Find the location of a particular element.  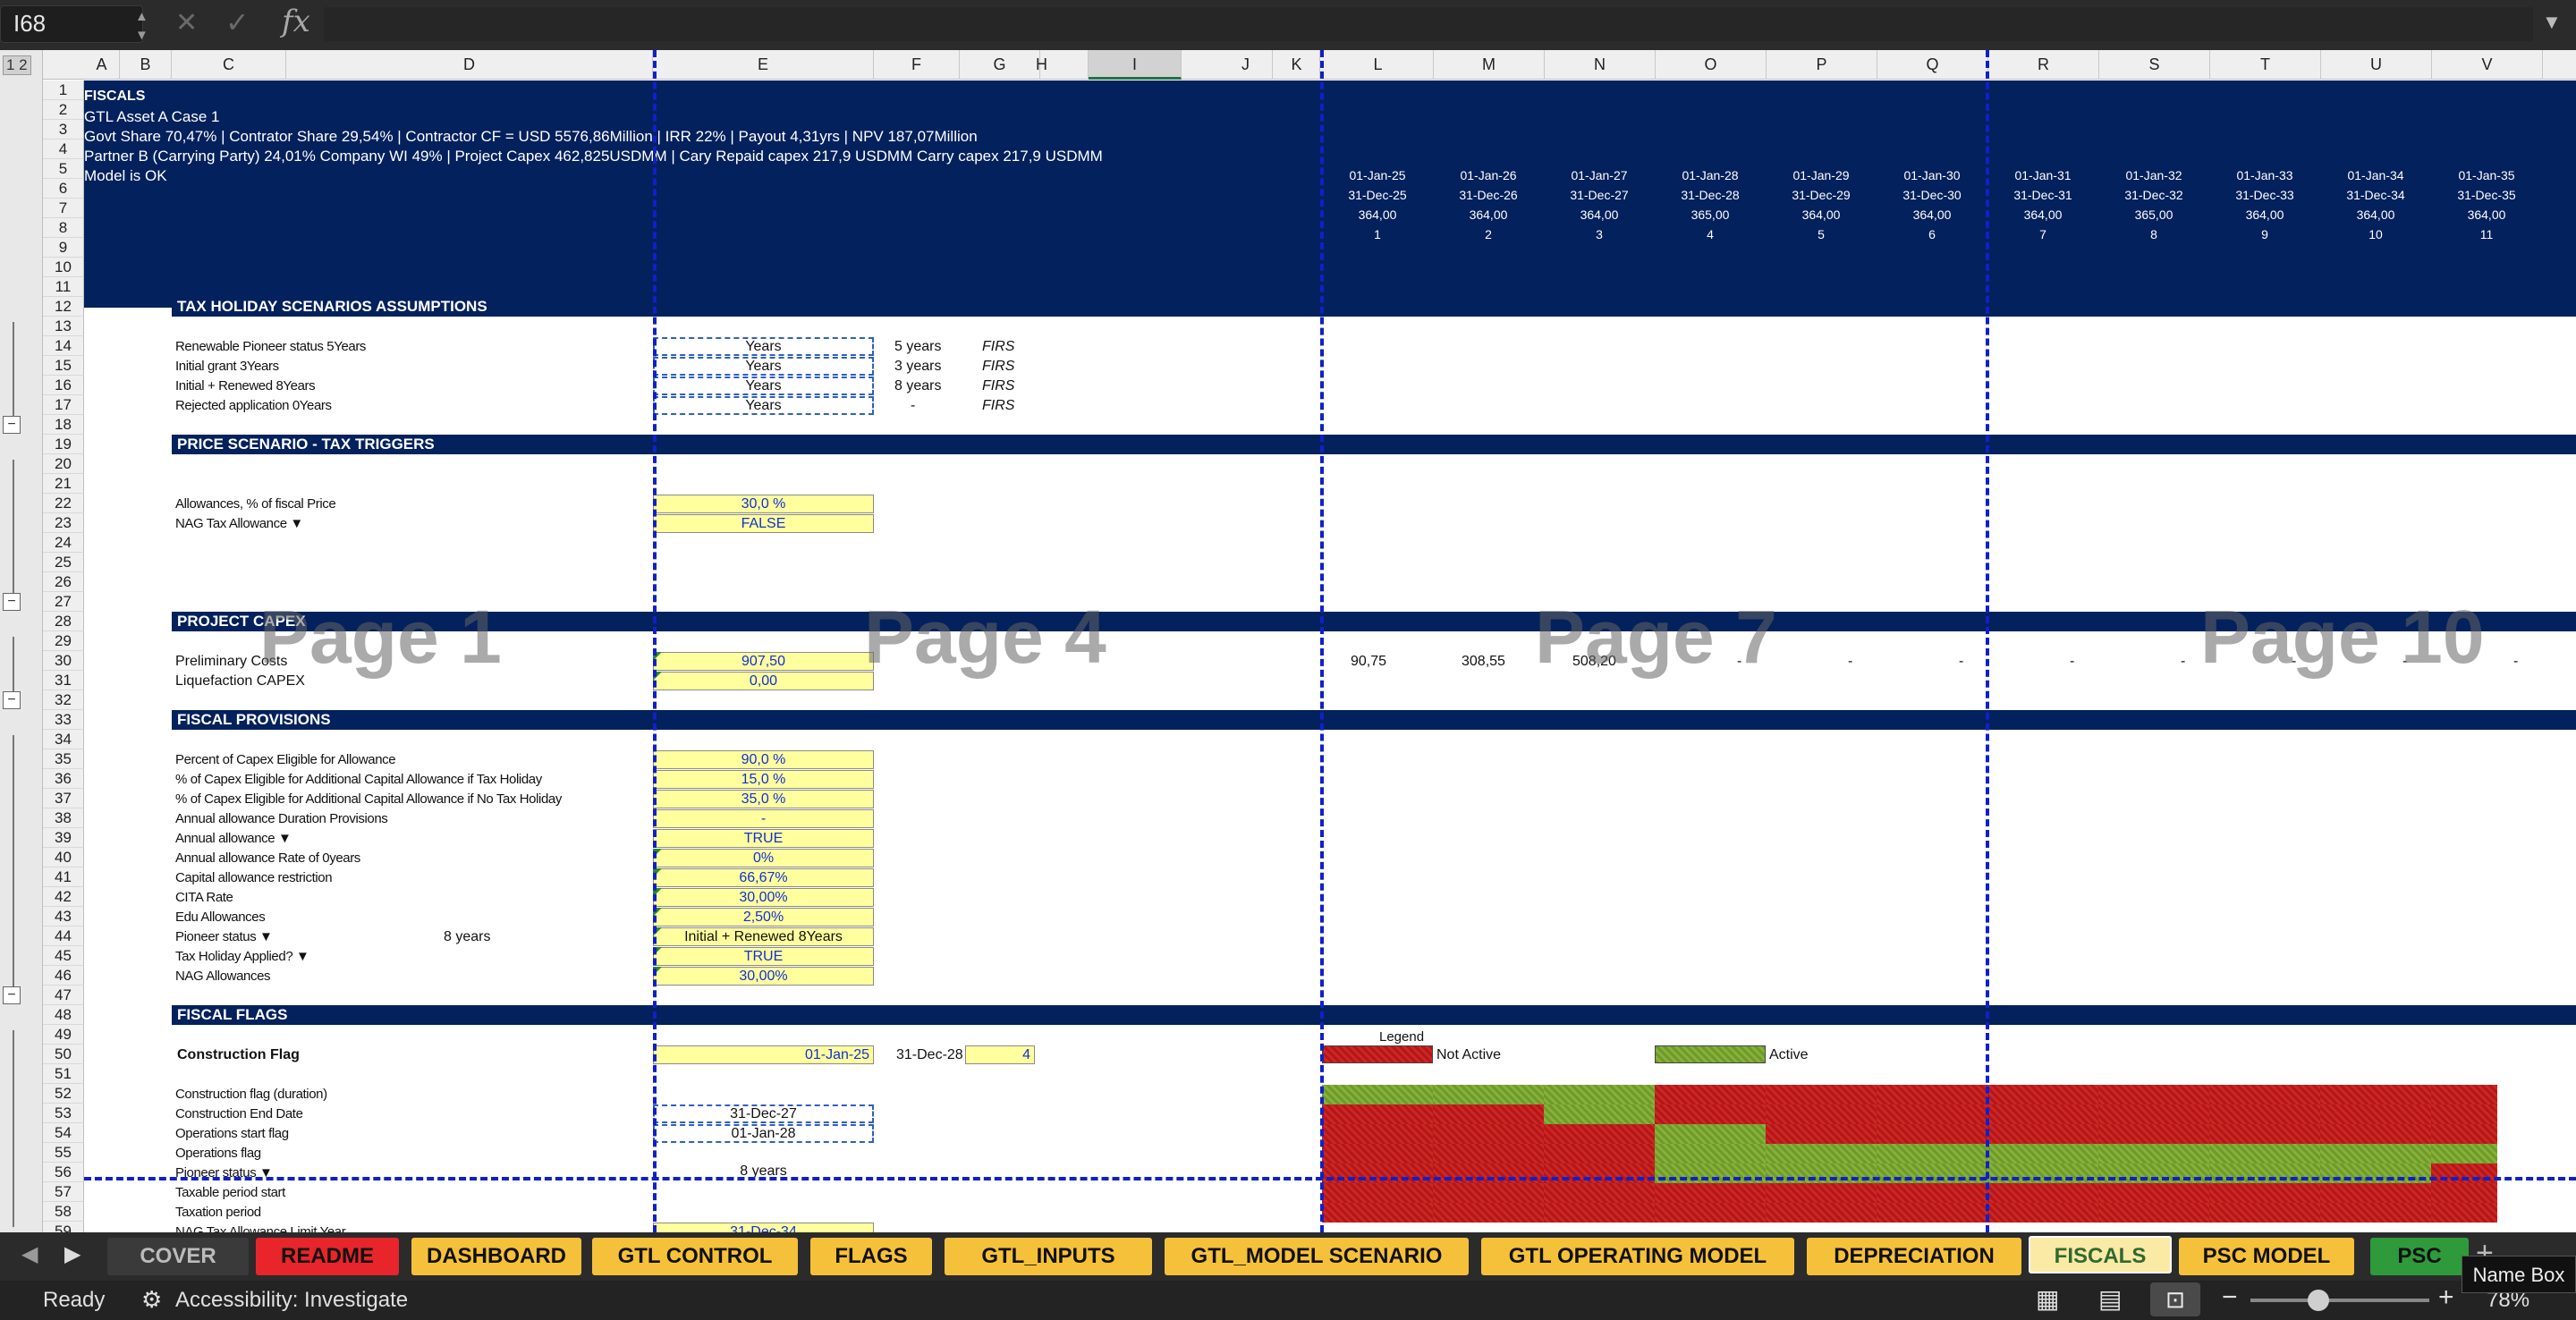

normal-view-icon: ▦ is located at coordinates (2047, 1299).